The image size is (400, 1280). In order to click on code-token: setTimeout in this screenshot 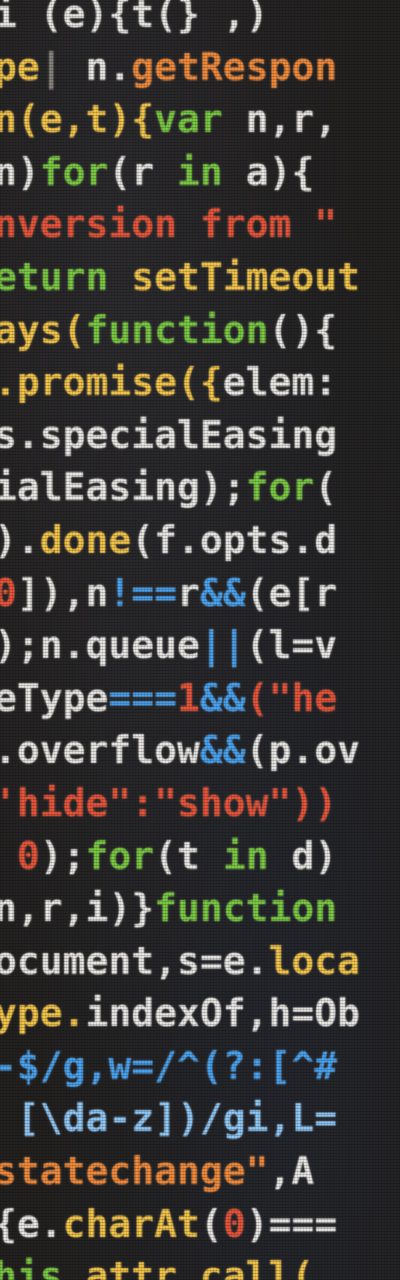, I will do `click(246, 276)`.